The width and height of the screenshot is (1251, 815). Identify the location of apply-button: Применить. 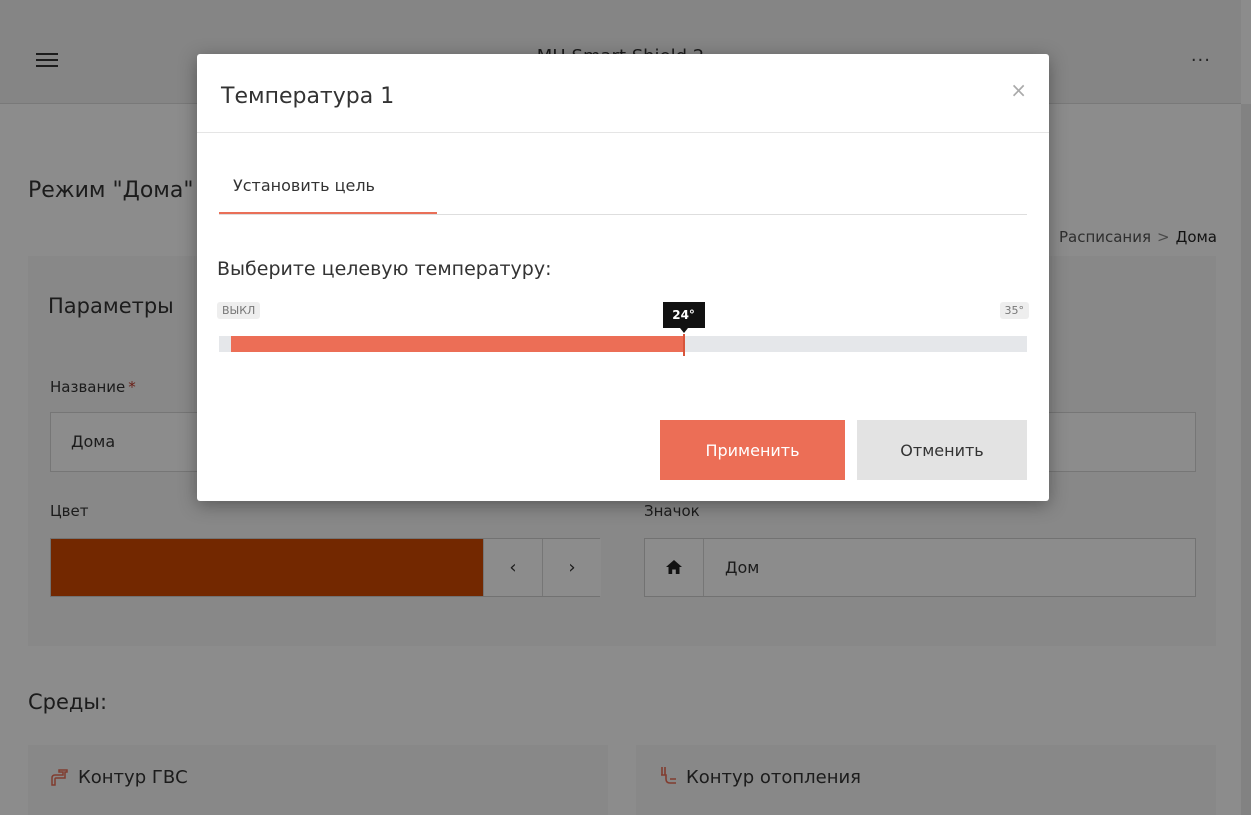
(752, 450).